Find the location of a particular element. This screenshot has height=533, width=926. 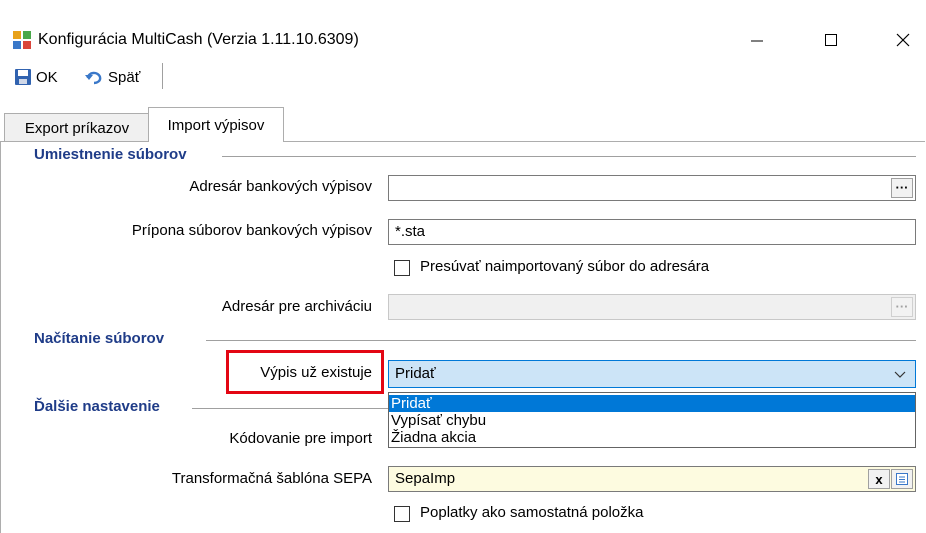

minimize-button is located at coordinates (757, 40).